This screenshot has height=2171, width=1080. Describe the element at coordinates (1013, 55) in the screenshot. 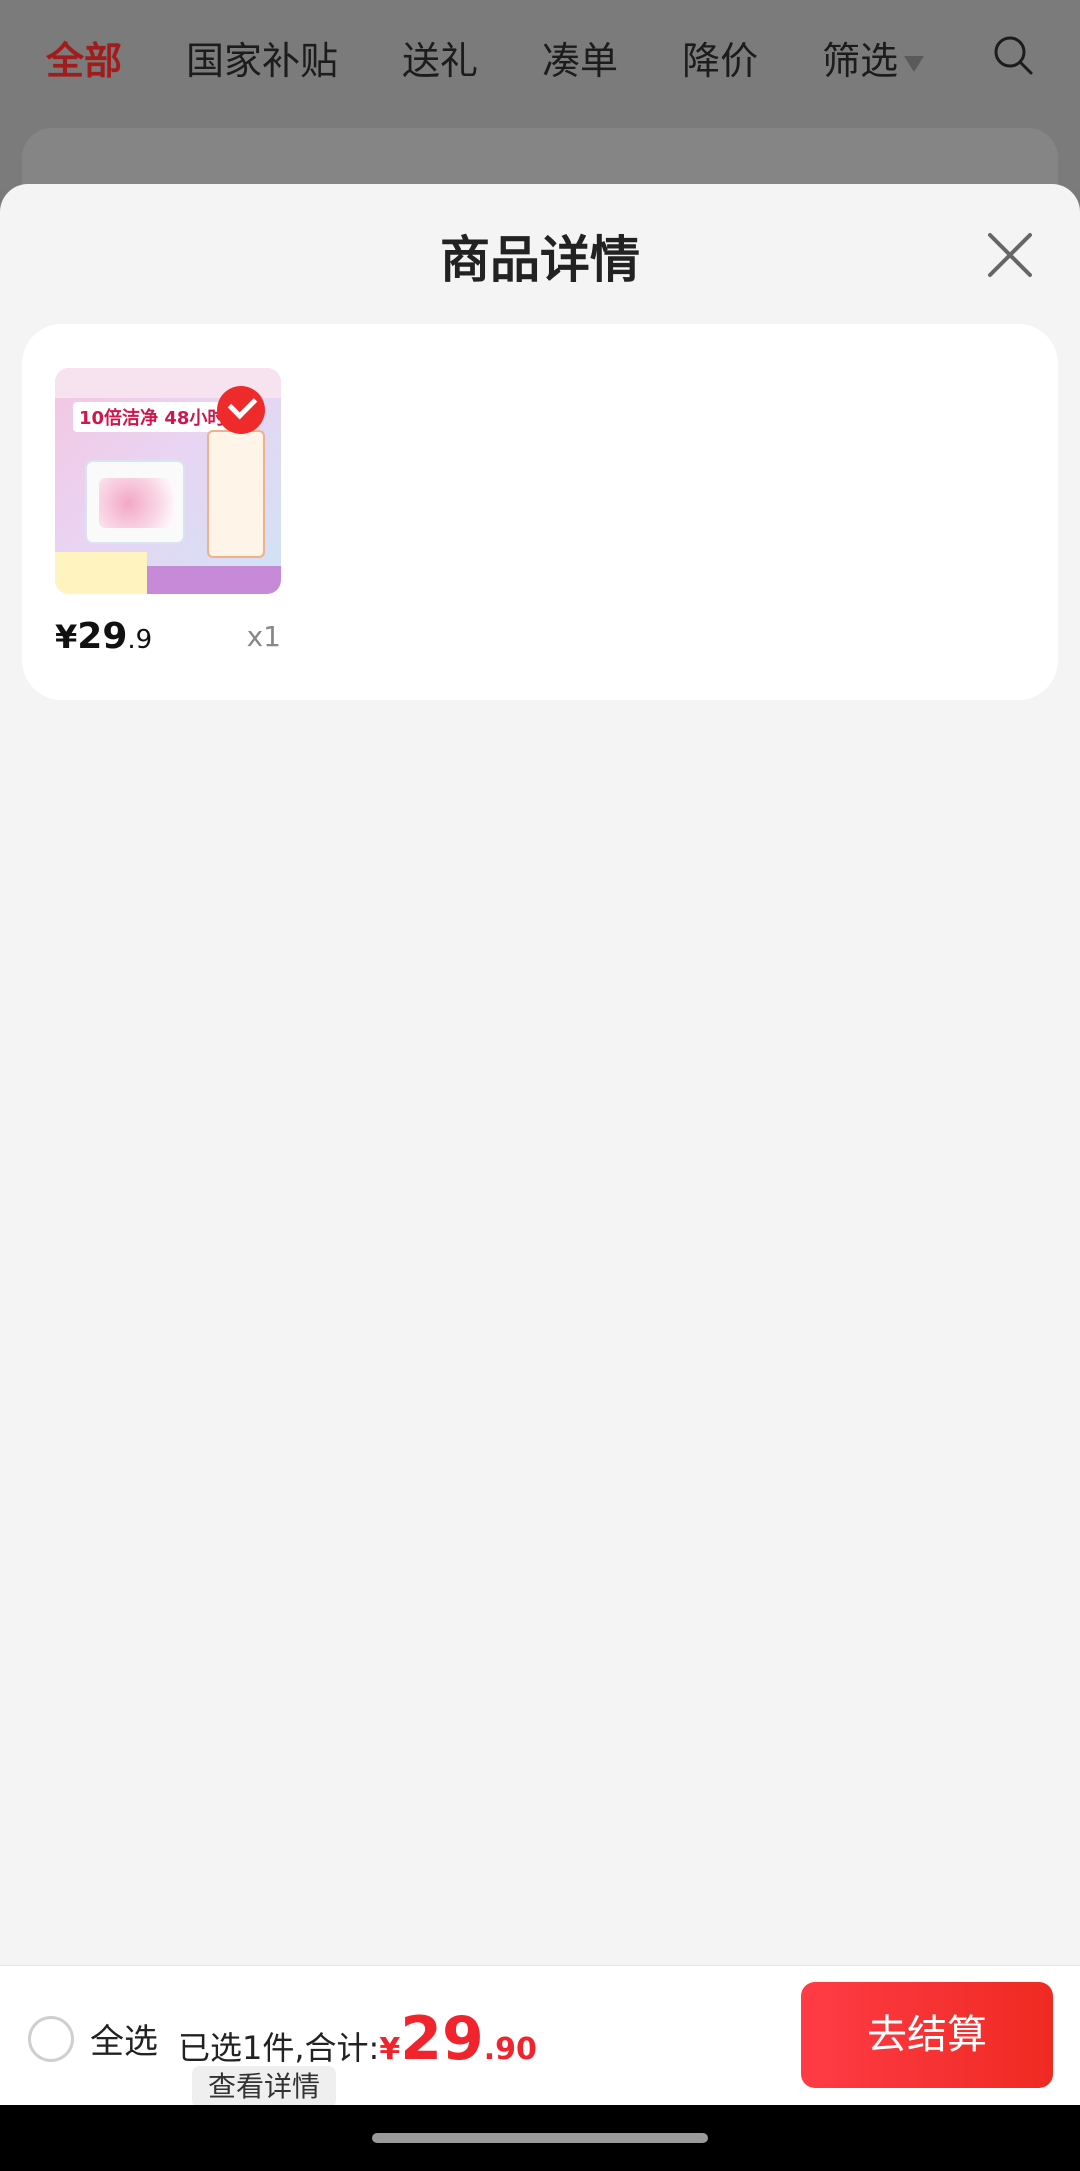

I see `search-icon` at that location.